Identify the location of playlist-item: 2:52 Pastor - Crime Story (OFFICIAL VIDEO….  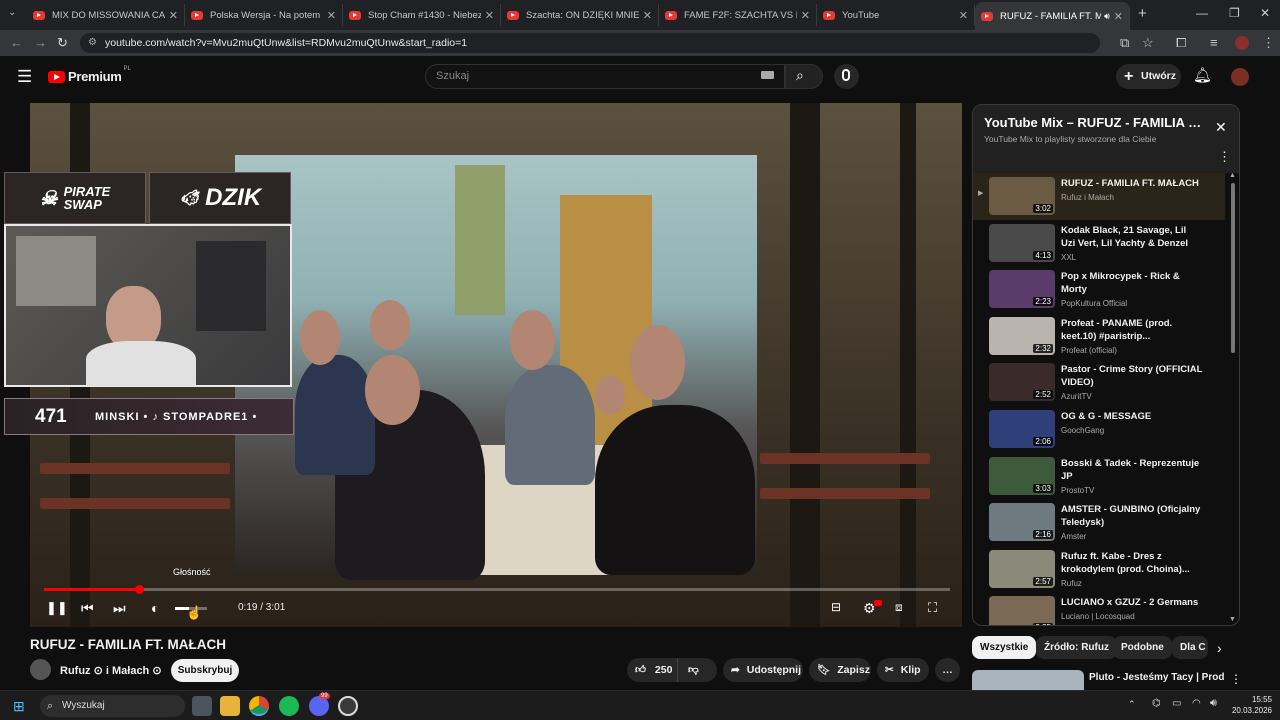
(1099, 382).